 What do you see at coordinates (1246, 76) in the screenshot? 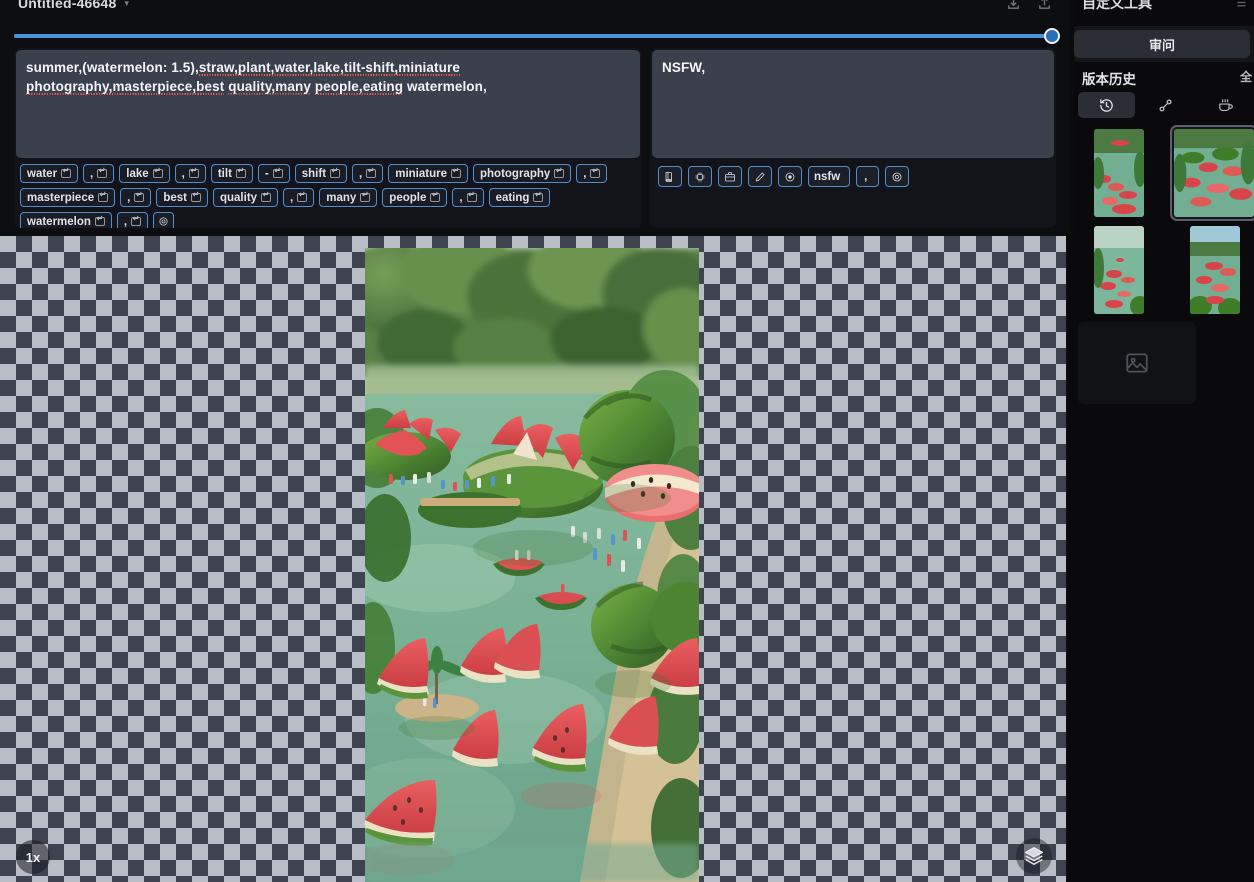
I see `section-action-all: 全` at bounding box center [1246, 76].